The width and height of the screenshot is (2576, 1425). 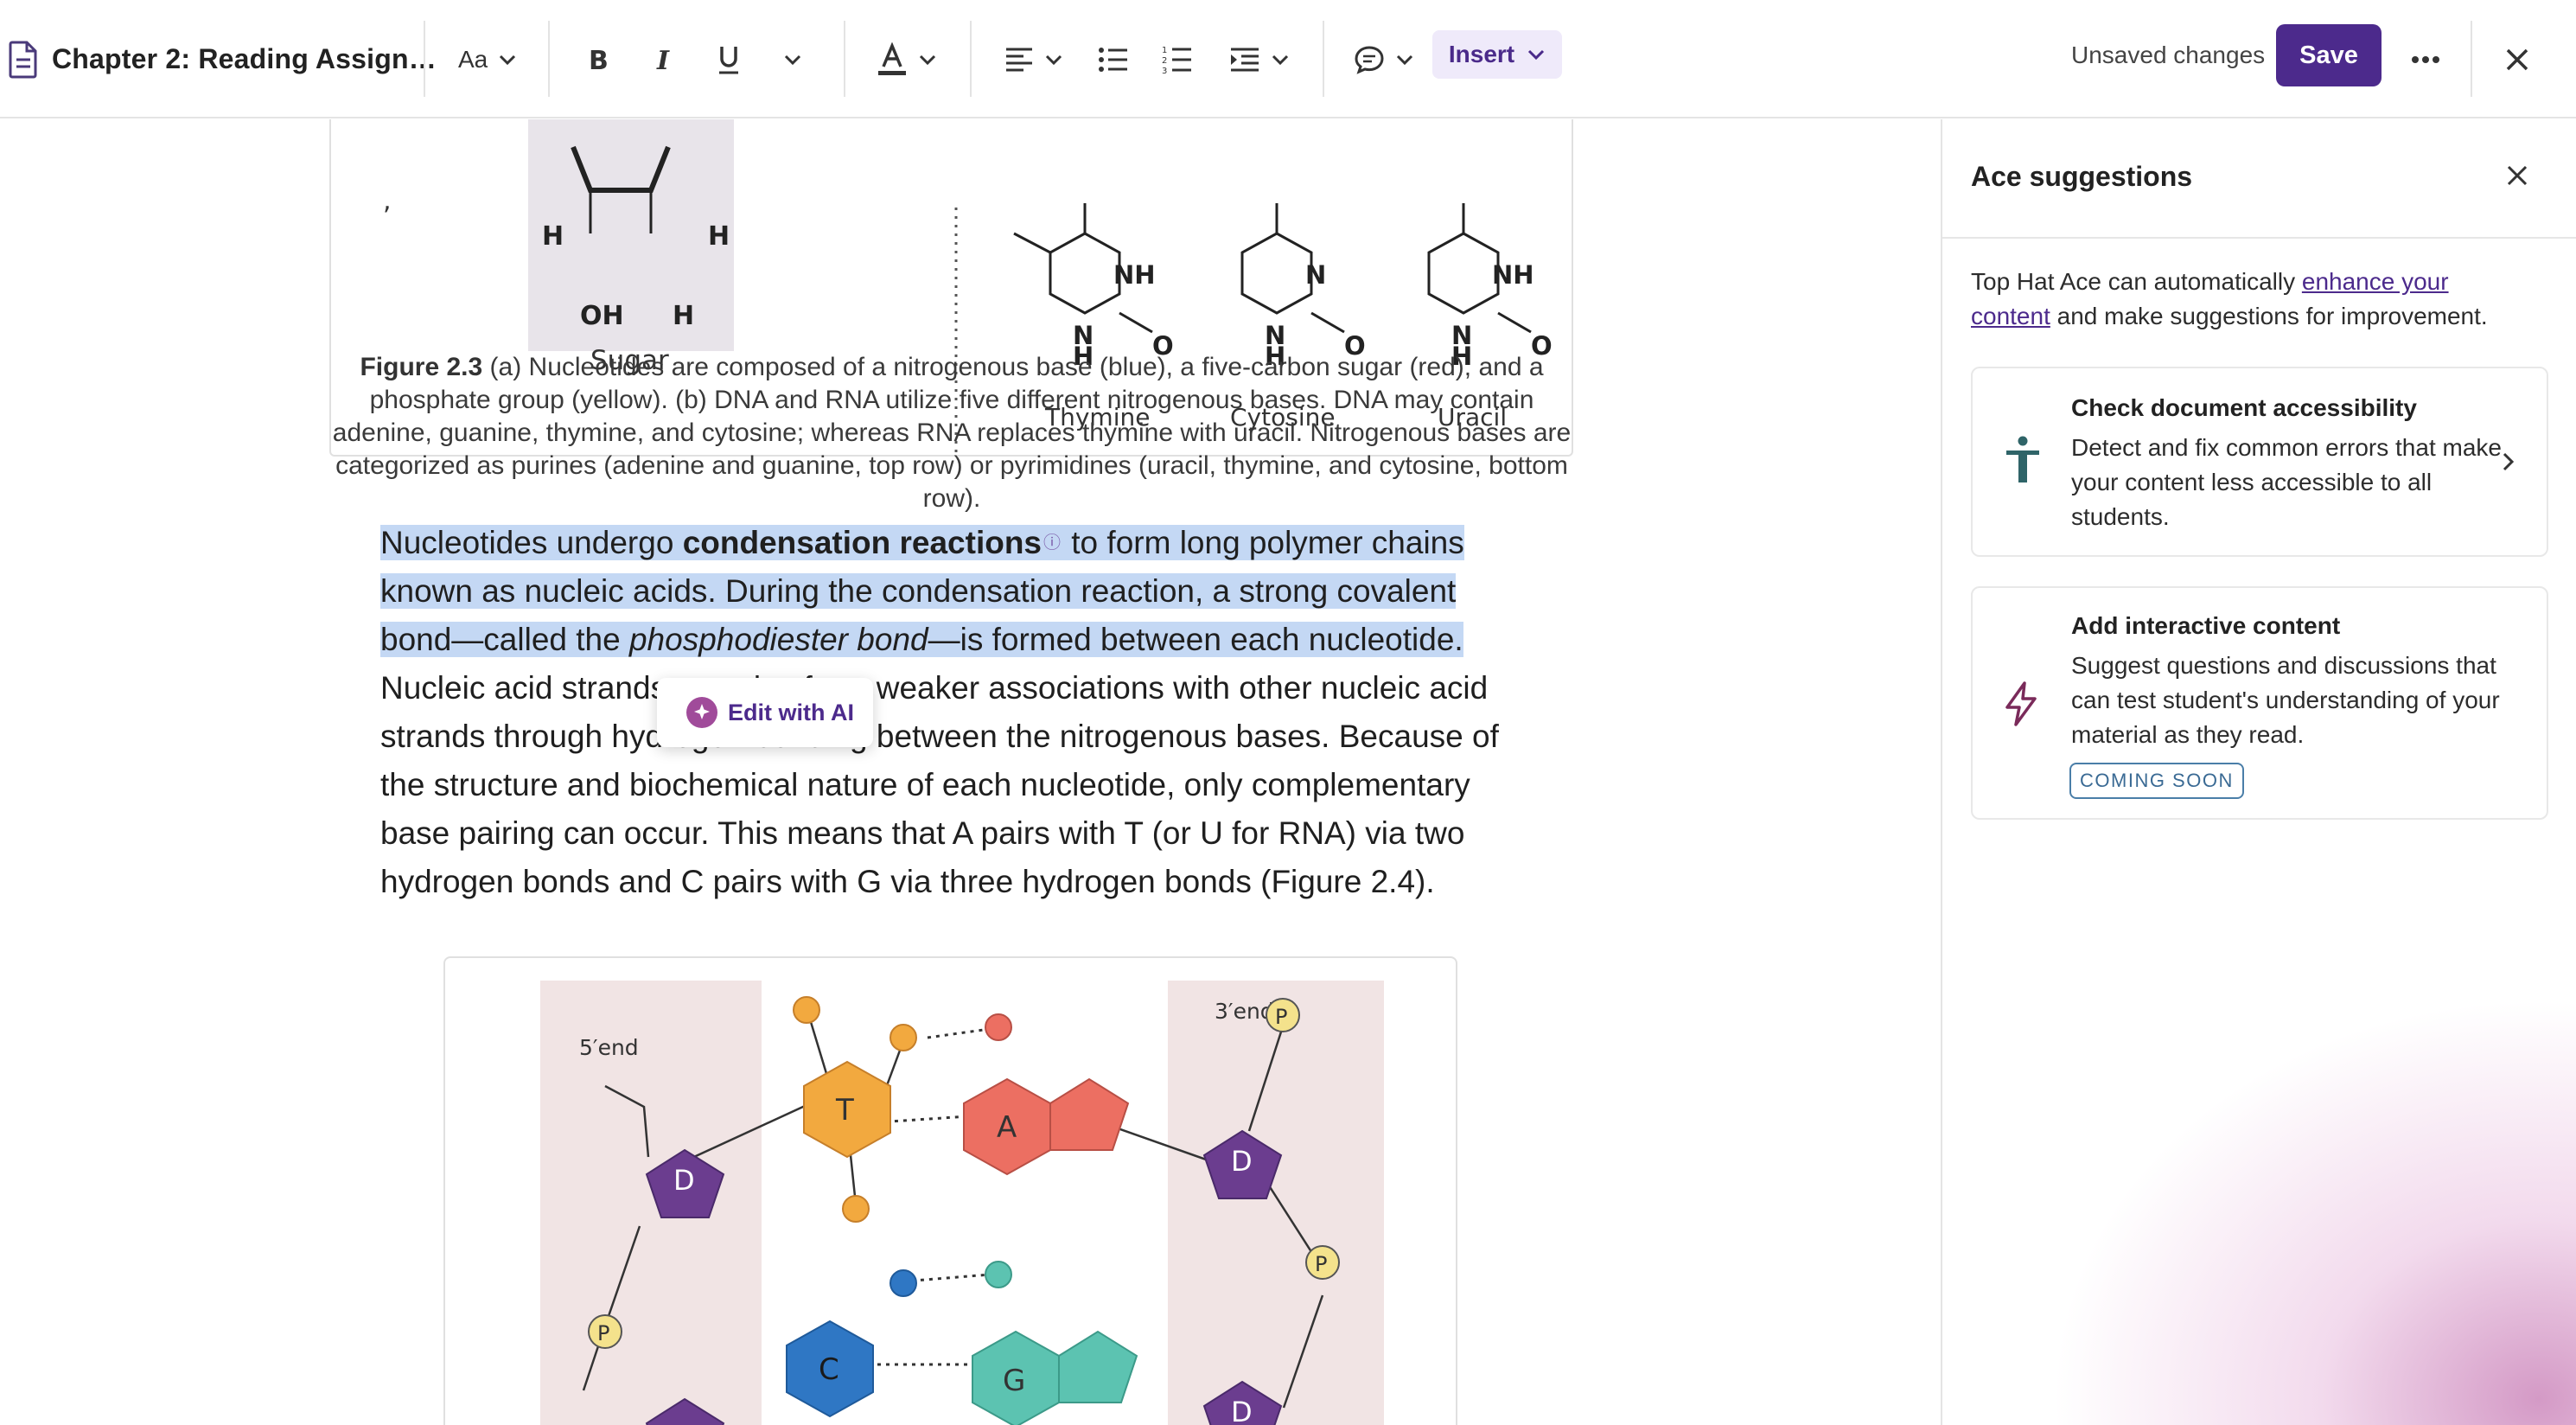 I want to click on chevron-right-icon, so click(x=2508, y=463).